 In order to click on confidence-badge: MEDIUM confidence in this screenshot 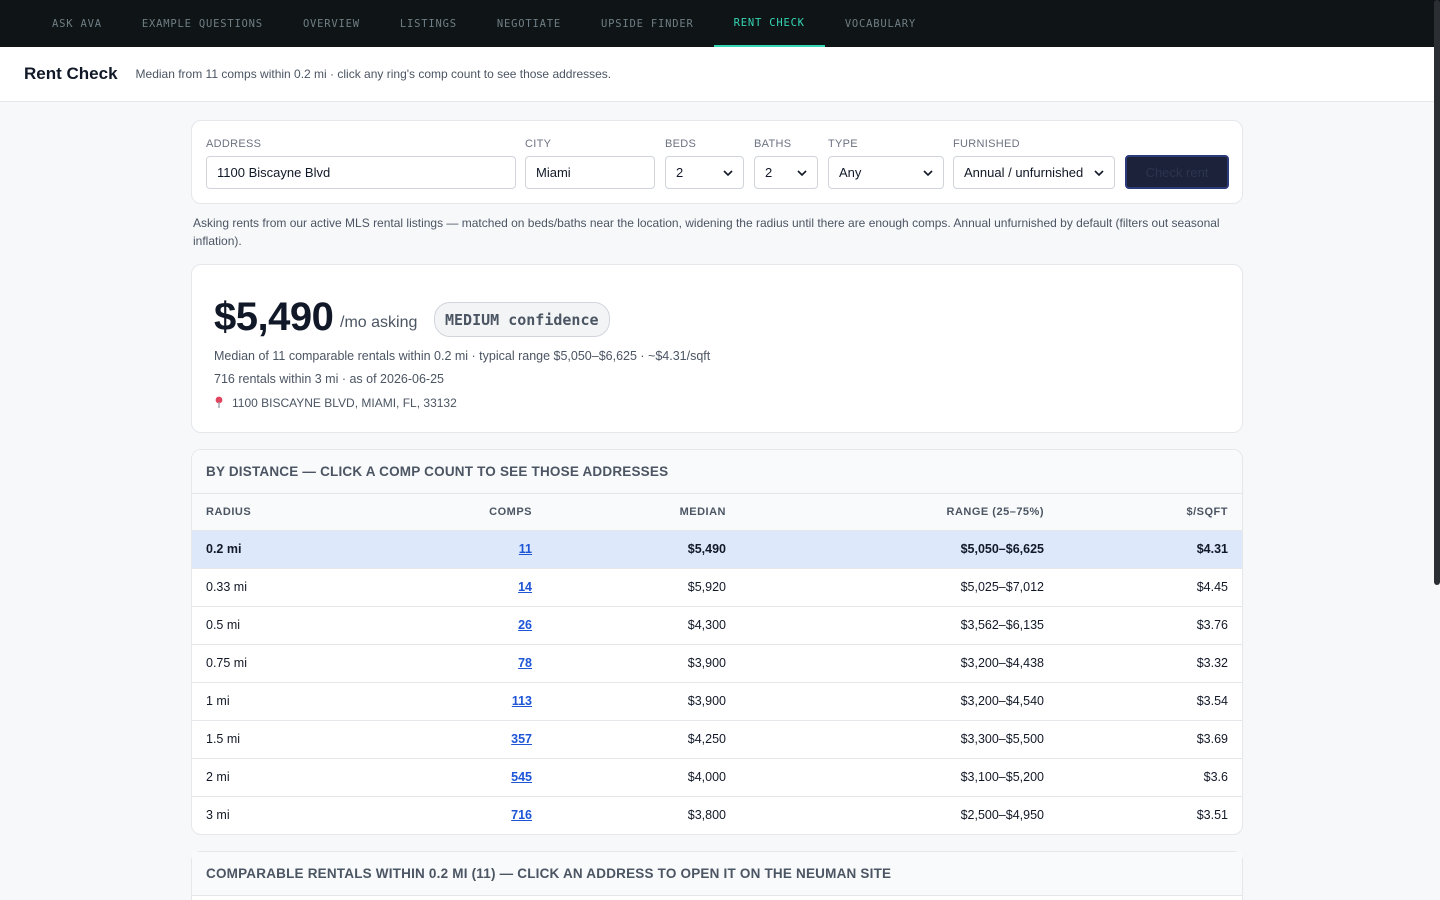, I will do `click(522, 319)`.